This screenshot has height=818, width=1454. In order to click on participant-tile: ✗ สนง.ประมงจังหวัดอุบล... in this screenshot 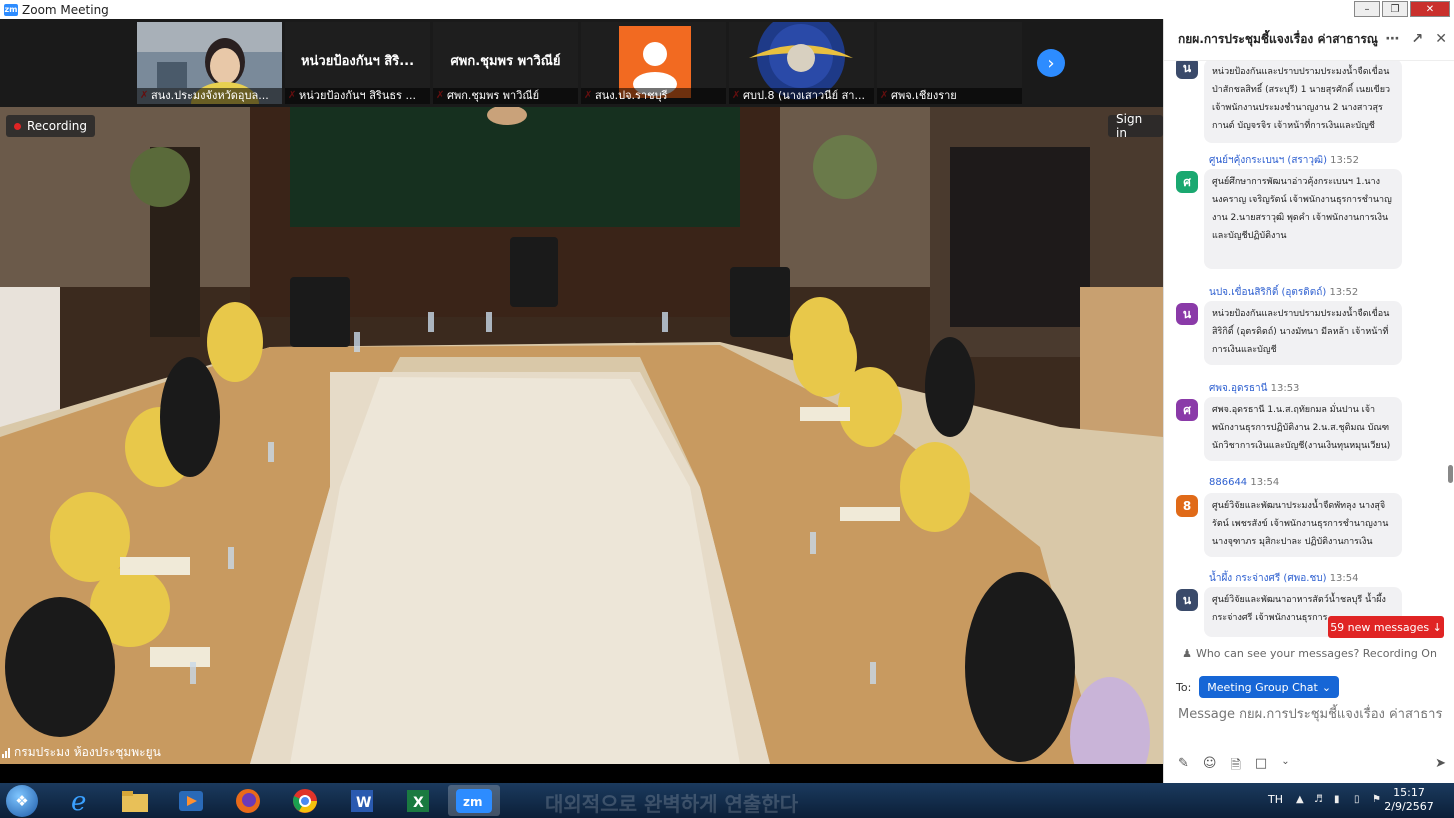, I will do `click(209, 63)`.